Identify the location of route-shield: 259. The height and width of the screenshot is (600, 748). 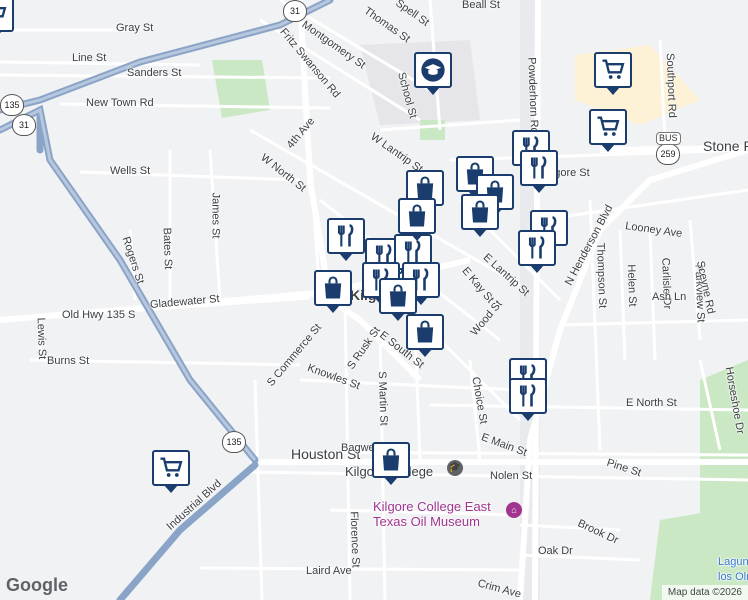
(668, 154).